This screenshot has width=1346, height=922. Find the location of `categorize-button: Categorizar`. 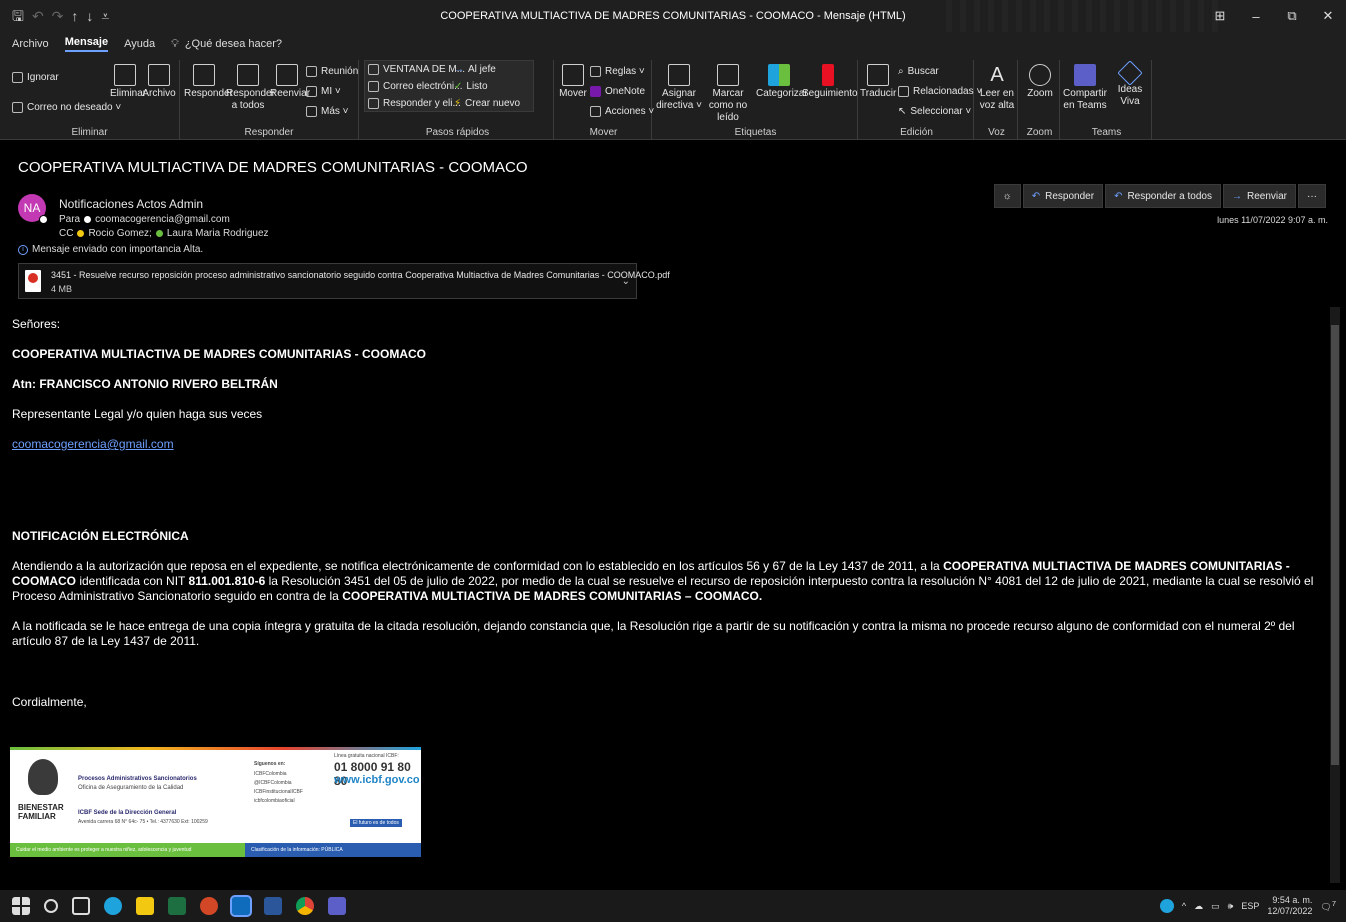

categorize-button: Categorizar is located at coordinates (782, 82).